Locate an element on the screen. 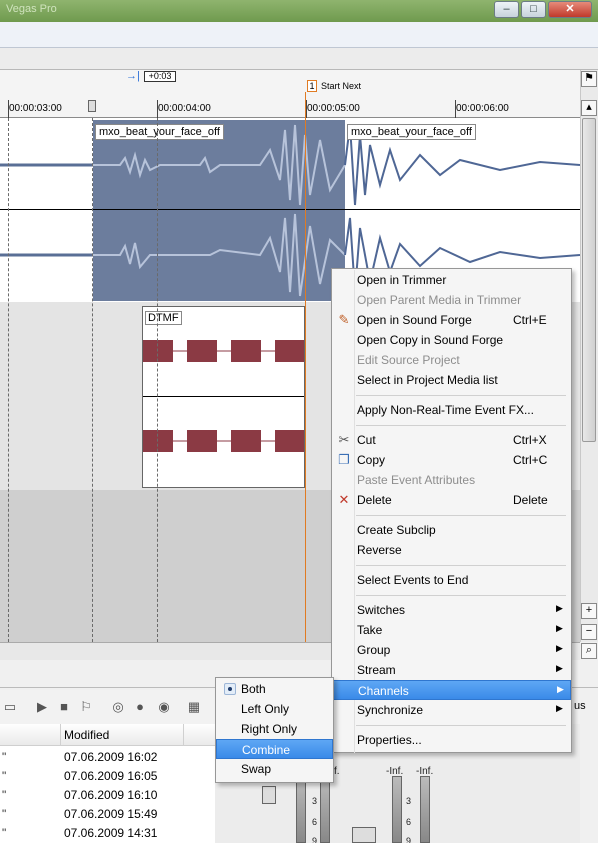 The width and height of the screenshot is (598, 843). menu-item-stream: Stream ▶ is located at coordinates (451, 670).